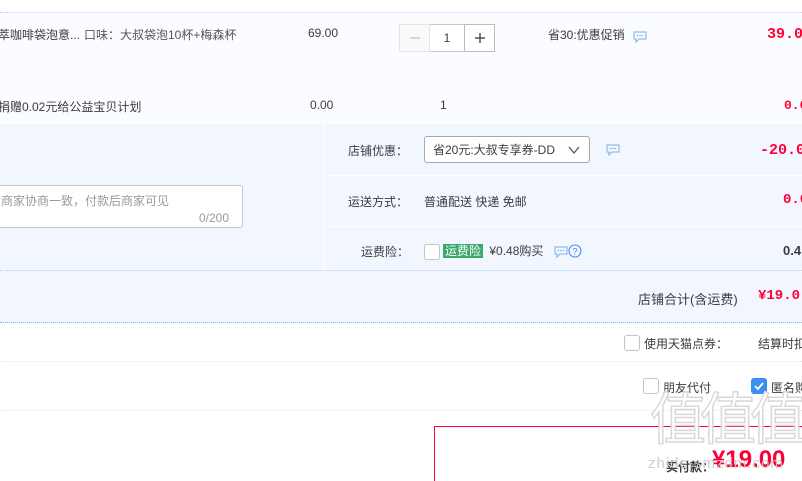 This screenshot has height=481, width=802. Describe the element at coordinates (725, 420) in the screenshot. I see `watermark-logo: 值值值` at that location.